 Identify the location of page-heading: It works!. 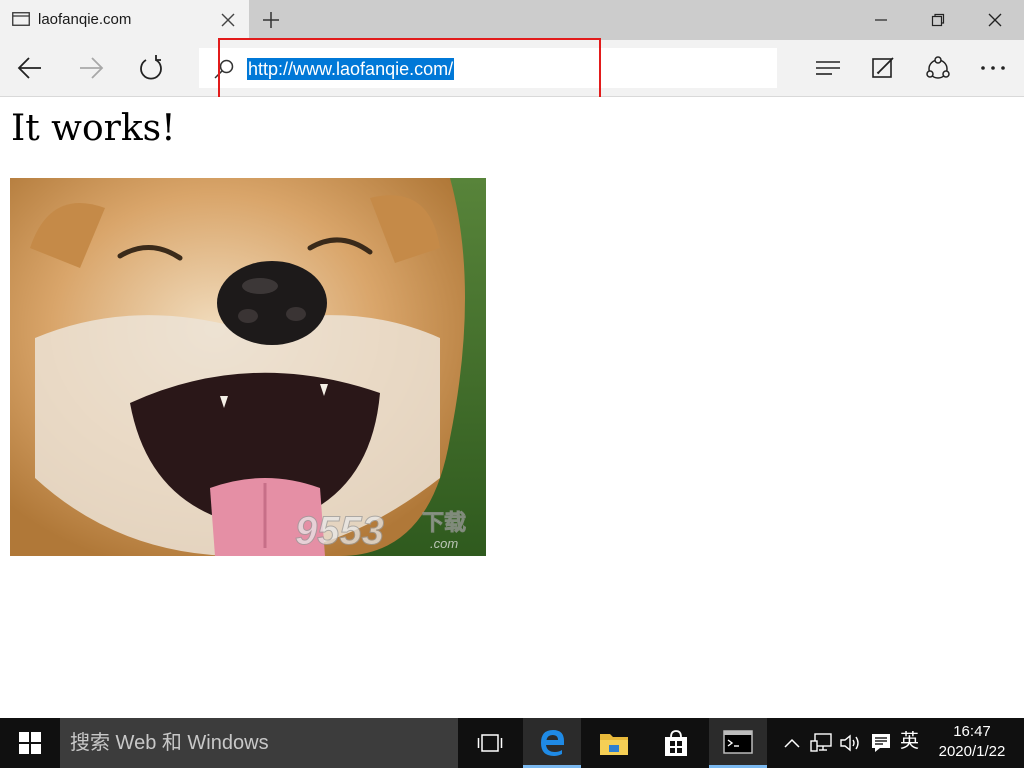
(93, 128).